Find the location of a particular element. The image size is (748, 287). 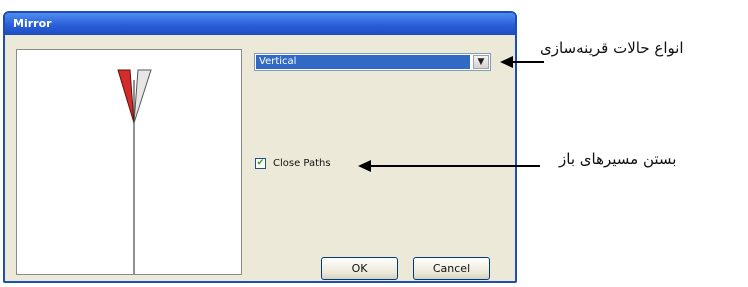

close-paths-pointer-arrow is located at coordinates (449, 166).